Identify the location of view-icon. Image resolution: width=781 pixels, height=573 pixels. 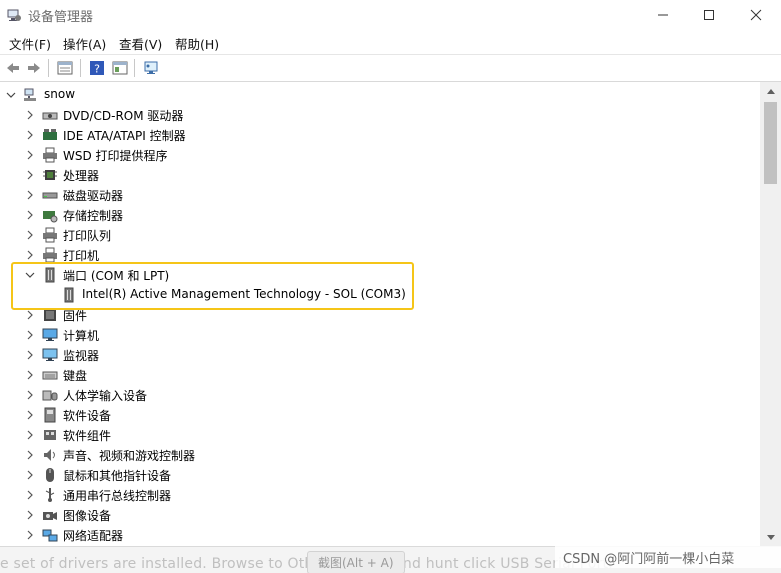
(119, 67).